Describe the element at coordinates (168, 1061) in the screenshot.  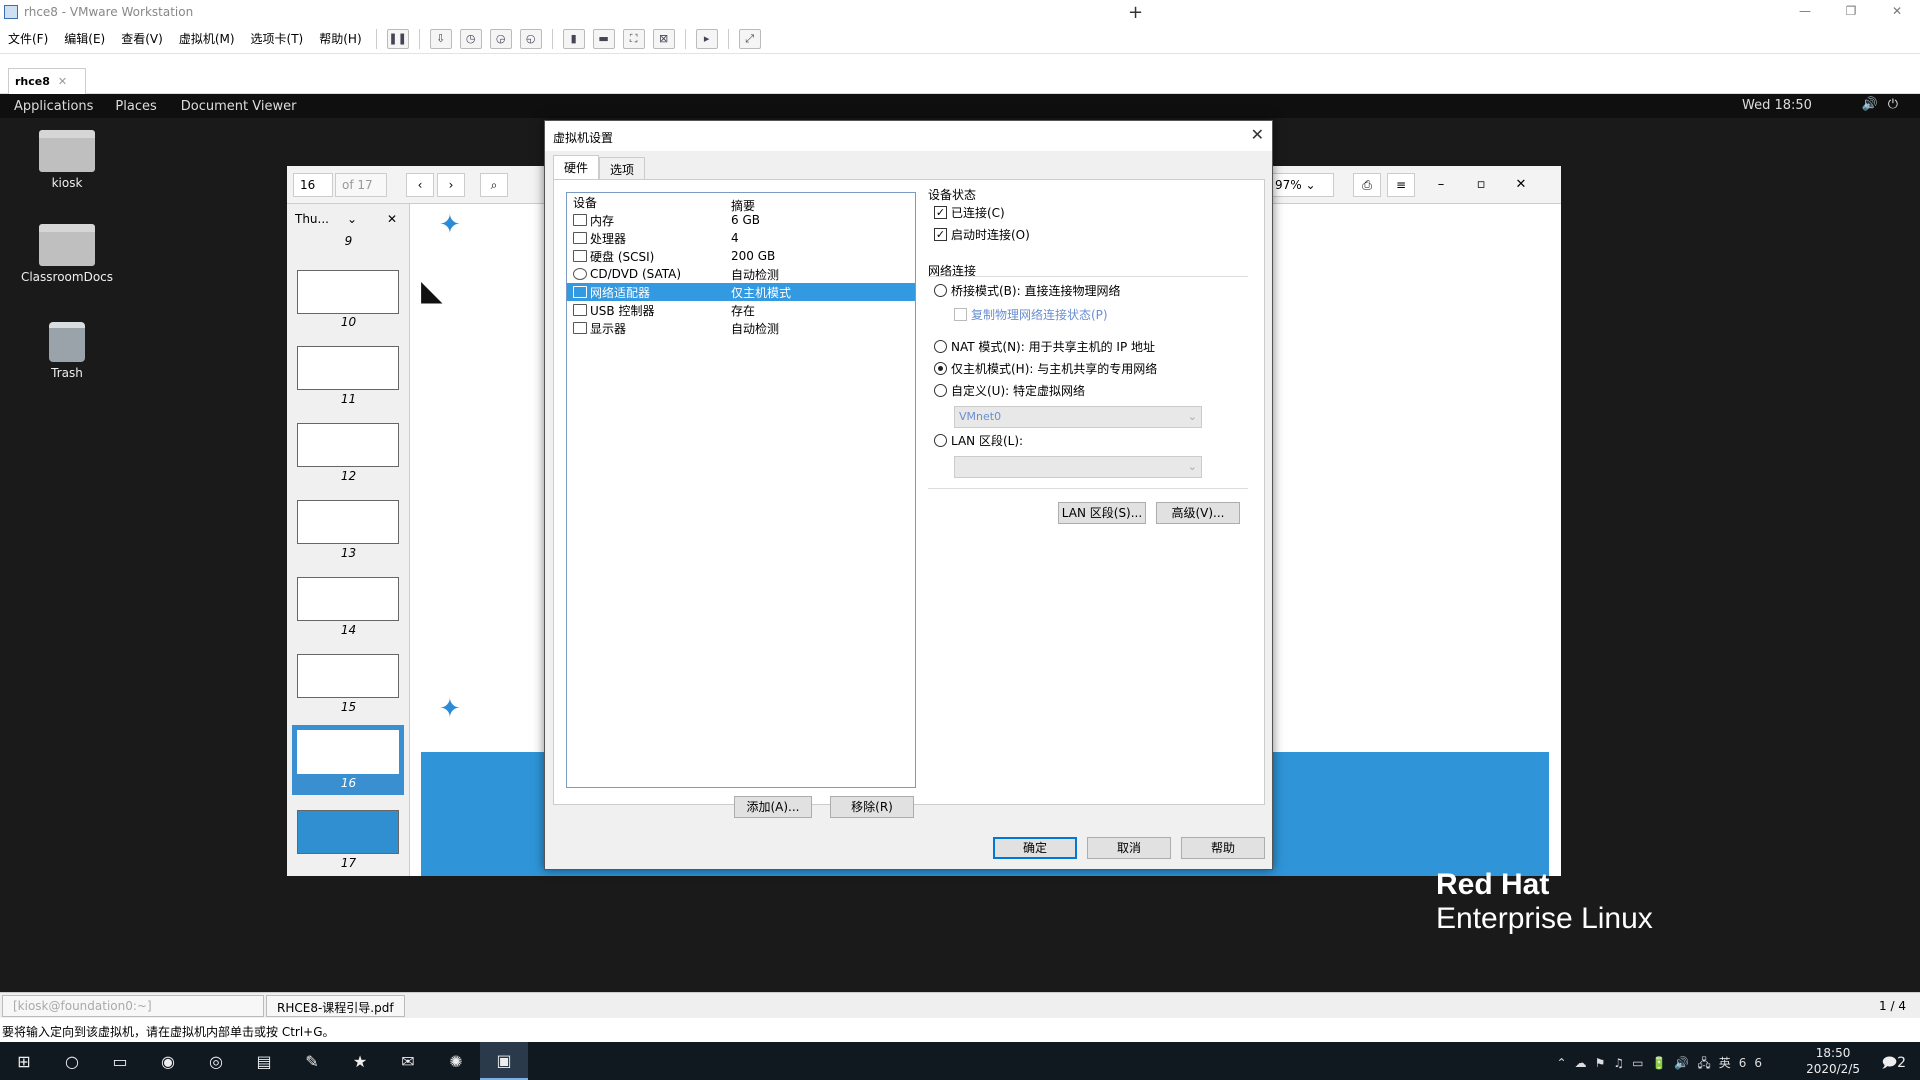
I see `app-icon: ◉` at that location.